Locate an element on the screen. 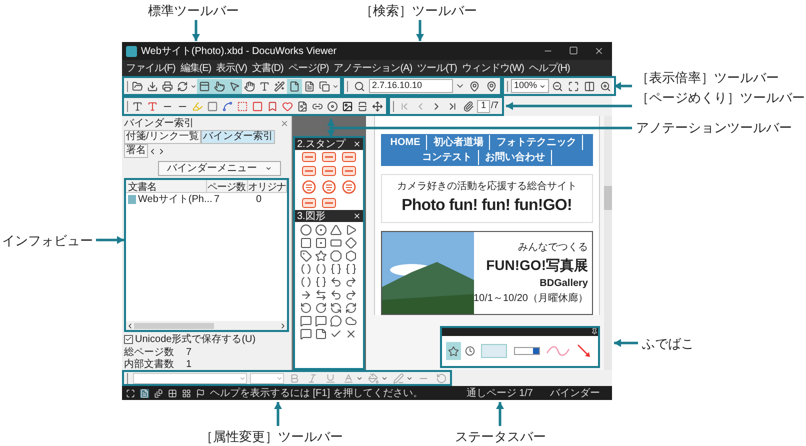 This screenshot has height=446, width=806. menu-item: ウィンドウ(W) is located at coordinates (493, 68).